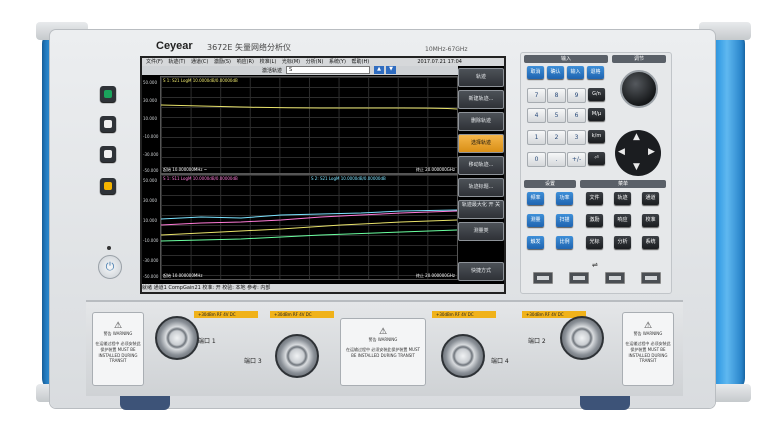 The width and height of the screenshot is (765, 426). What do you see at coordinates (199, 62) in the screenshot?
I see `menu-channel: 通道(C)` at bounding box center [199, 62].